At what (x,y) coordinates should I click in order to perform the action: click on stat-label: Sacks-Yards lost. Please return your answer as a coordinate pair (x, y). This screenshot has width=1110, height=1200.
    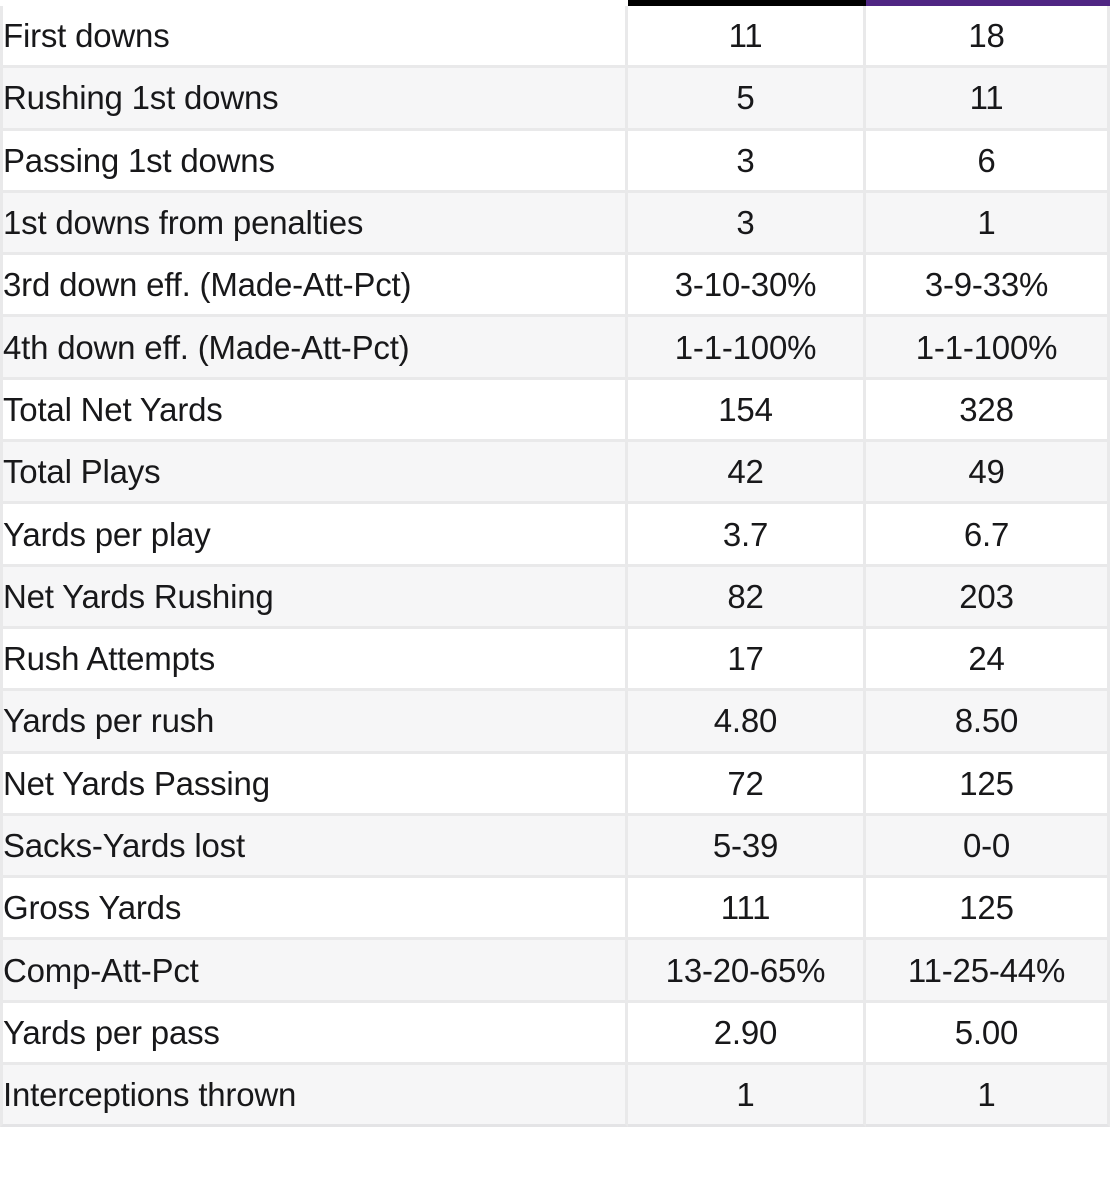
    Looking at the image, I should click on (314, 847).